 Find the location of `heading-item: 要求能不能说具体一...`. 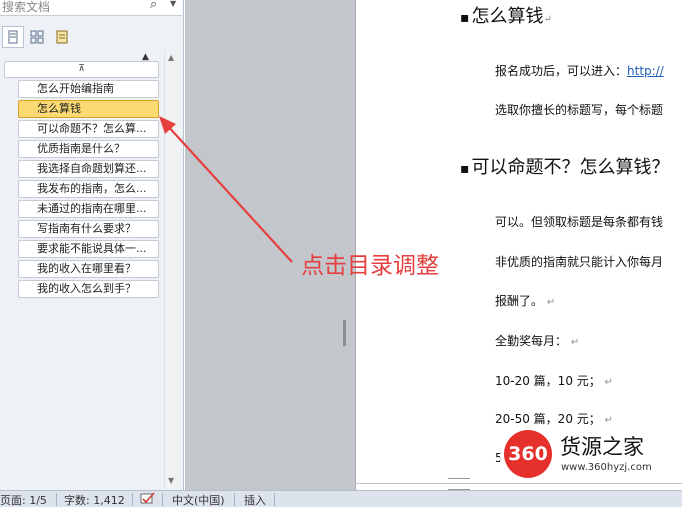

heading-item: 要求能不能说具体一... is located at coordinates (88, 249).